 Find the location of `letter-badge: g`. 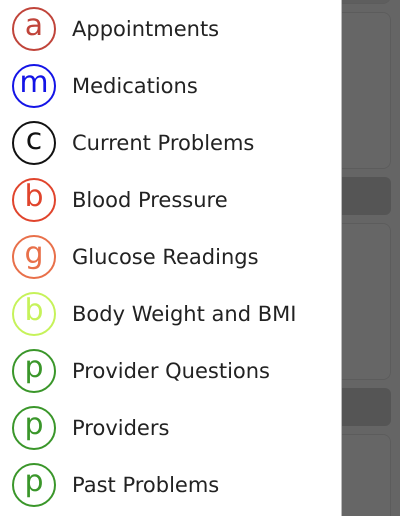

letter-badge: g is located at coordinates (34, 256).